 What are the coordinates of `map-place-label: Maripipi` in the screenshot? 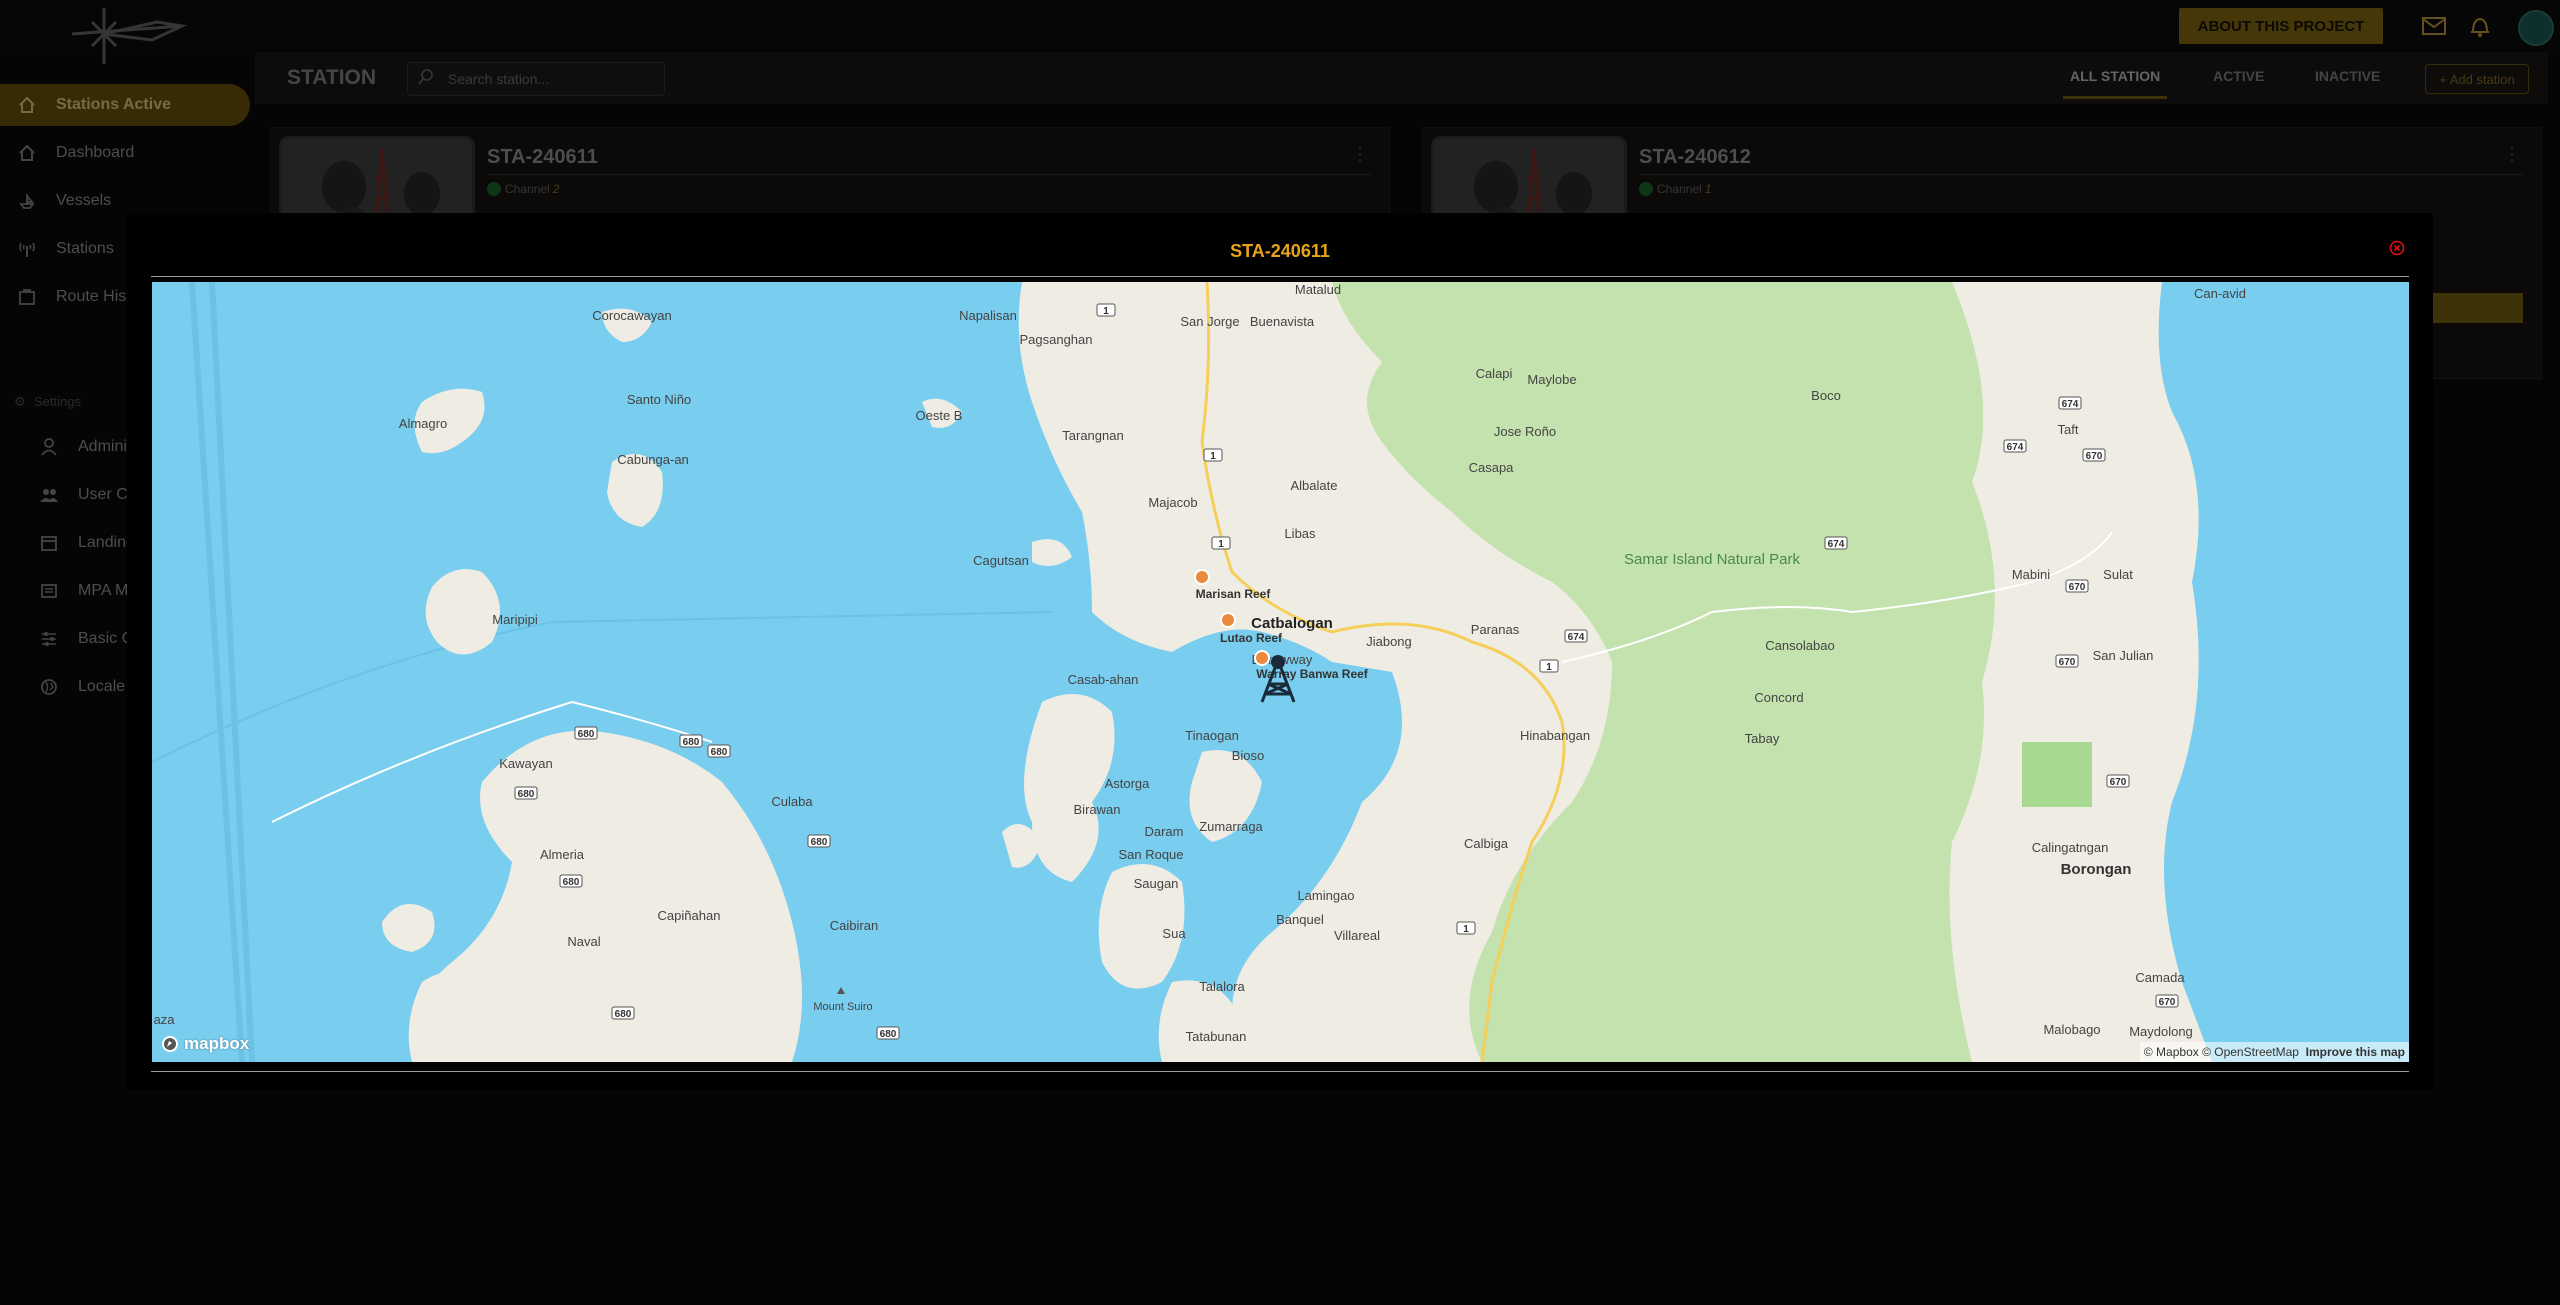 It's located at (515, 619).